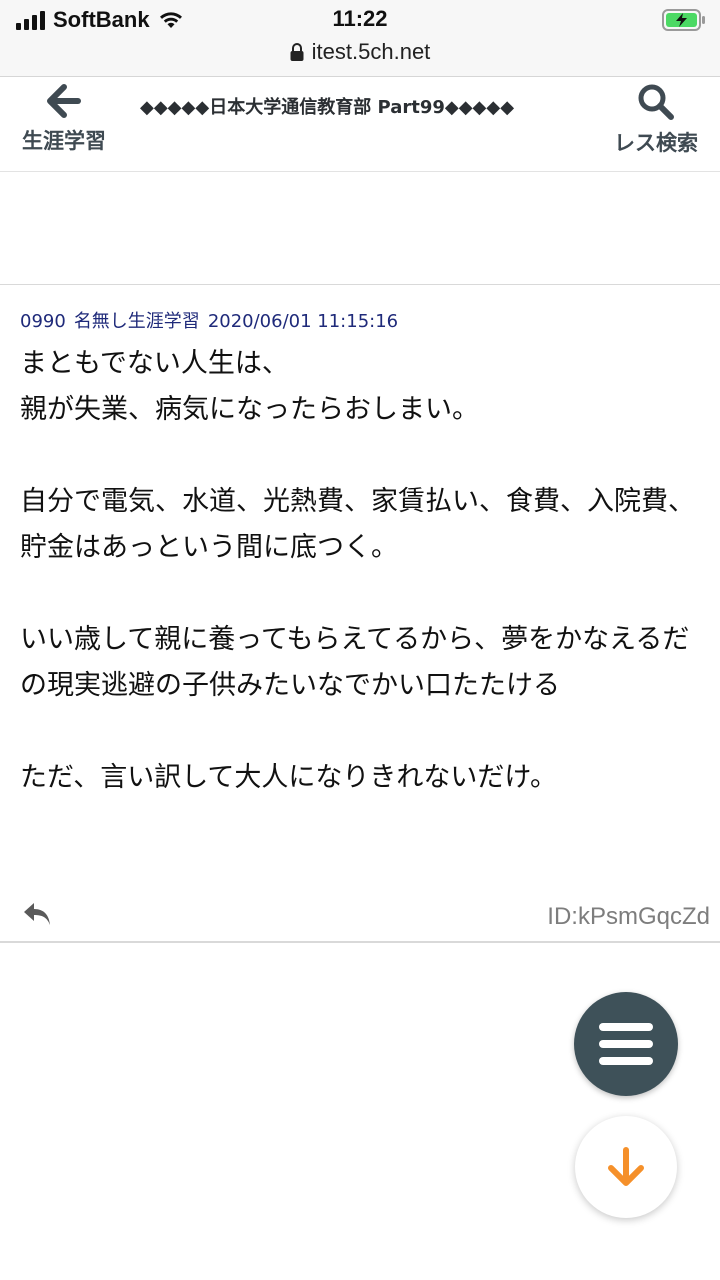 This screenshot has height=1280, width=720. Describe the element at coordinates (209, 547) in the screenshot. I see `post-line: 貯金はあっという間に底つく。` at that location.